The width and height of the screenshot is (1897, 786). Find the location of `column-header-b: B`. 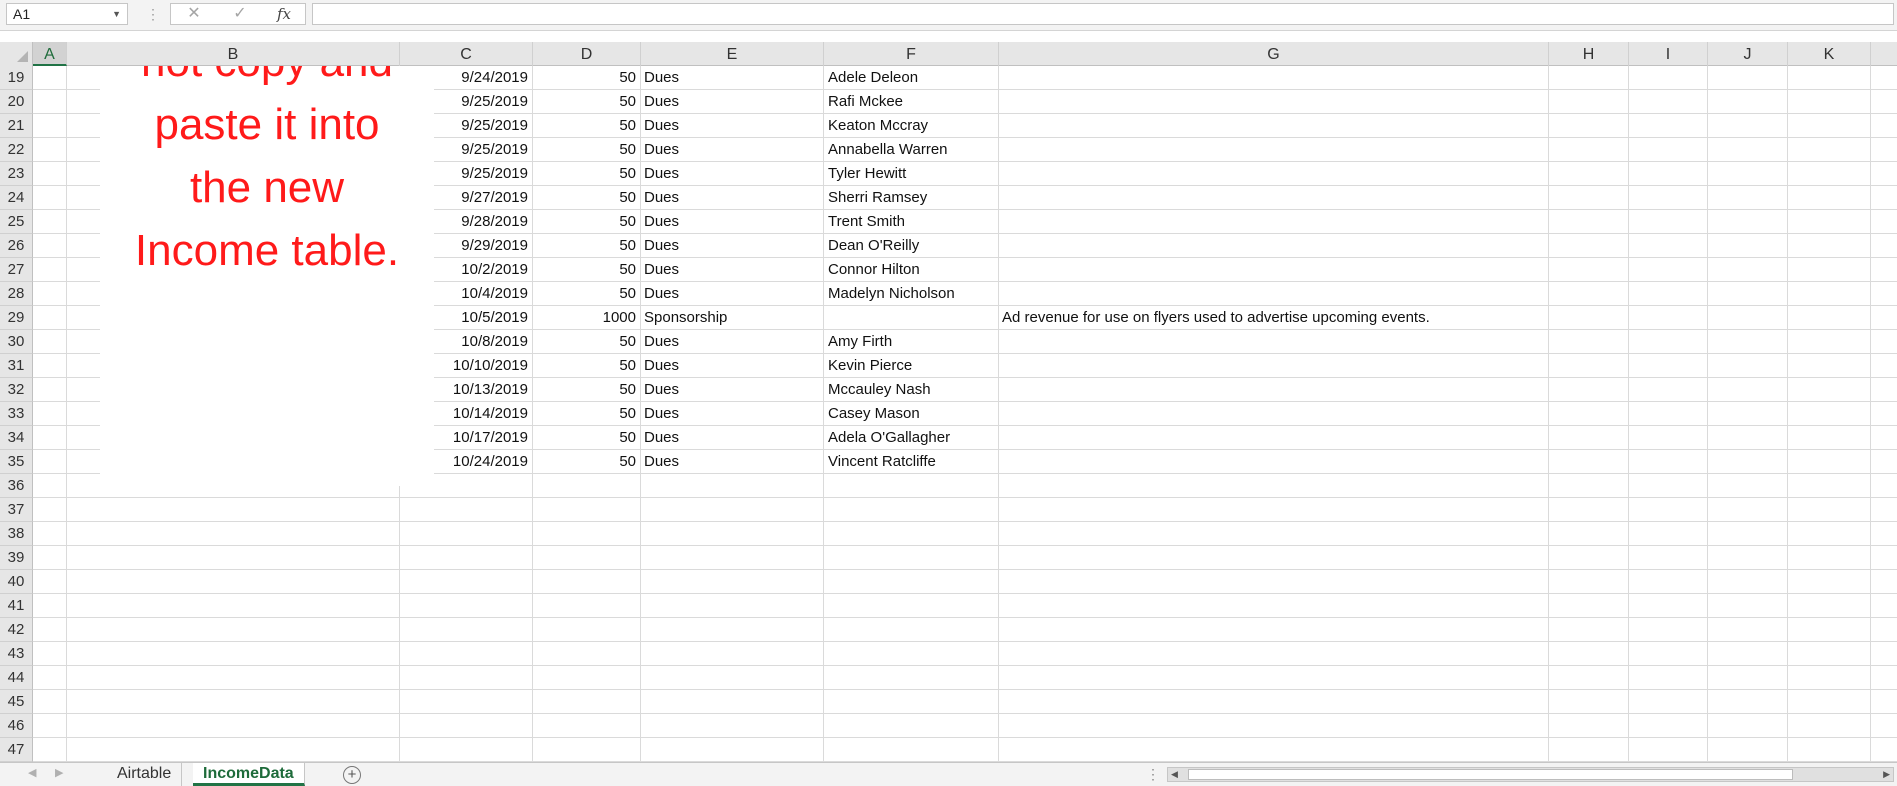

column-header-b: B is located at coordinates (233, 54).